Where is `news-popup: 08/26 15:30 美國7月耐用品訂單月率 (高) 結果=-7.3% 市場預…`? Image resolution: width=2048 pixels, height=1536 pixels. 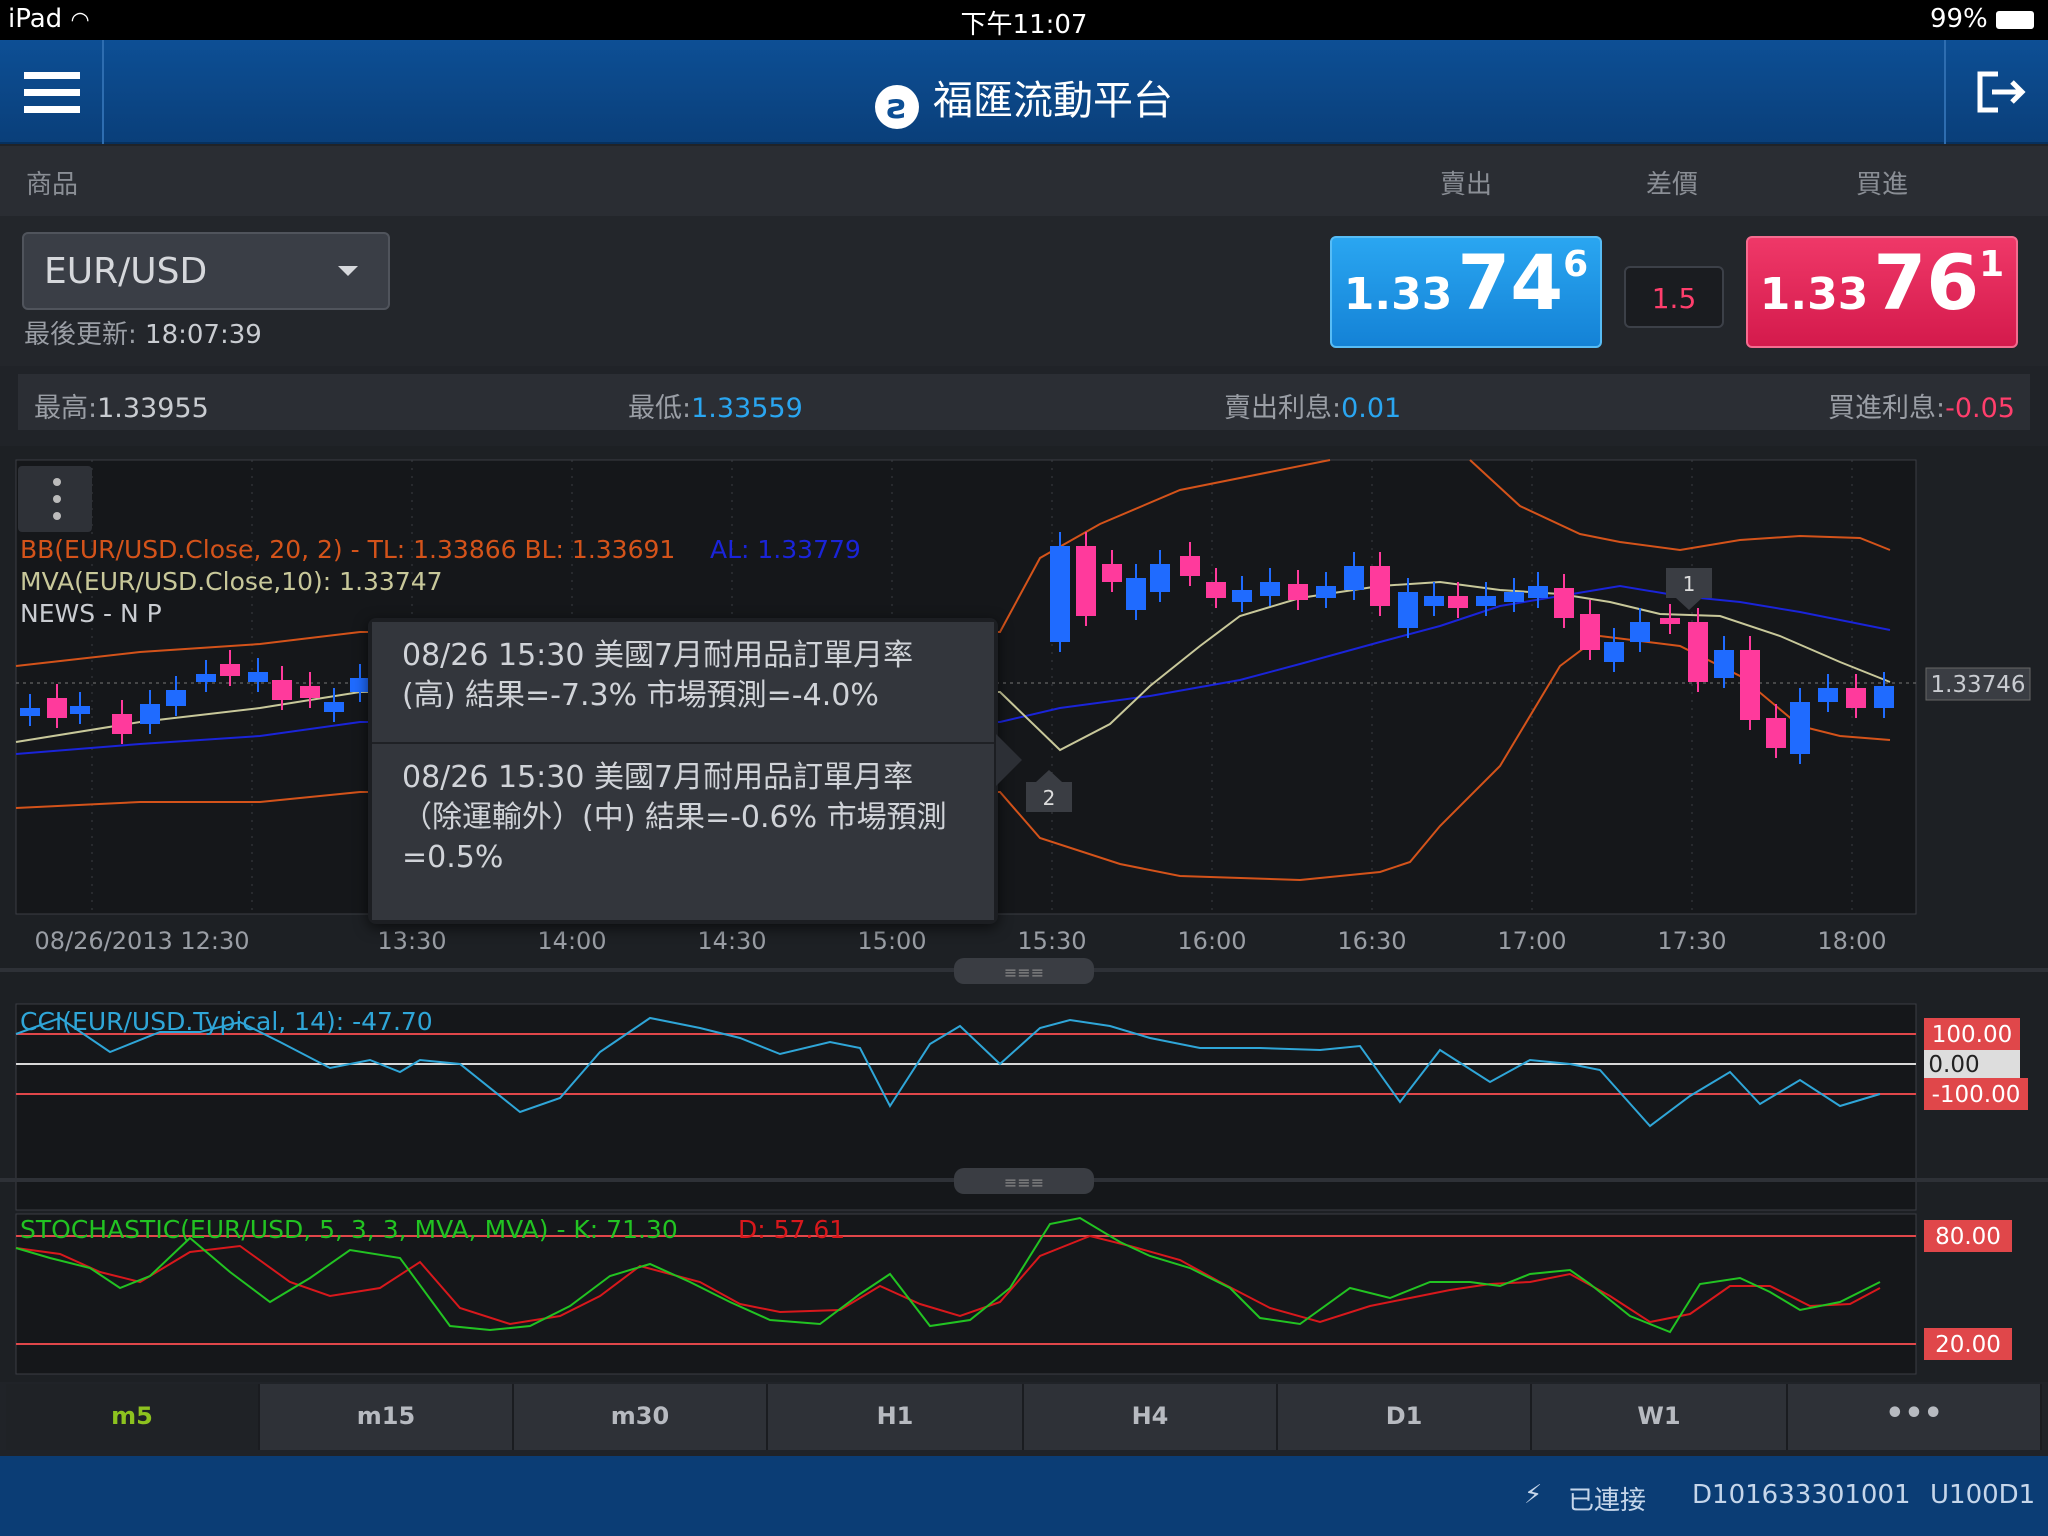 news-popup: 08/26 15:30 美國7月耐用品訂單月率 (高) 結果=-7.3% 市場預… is located at coordinates (695, 771).